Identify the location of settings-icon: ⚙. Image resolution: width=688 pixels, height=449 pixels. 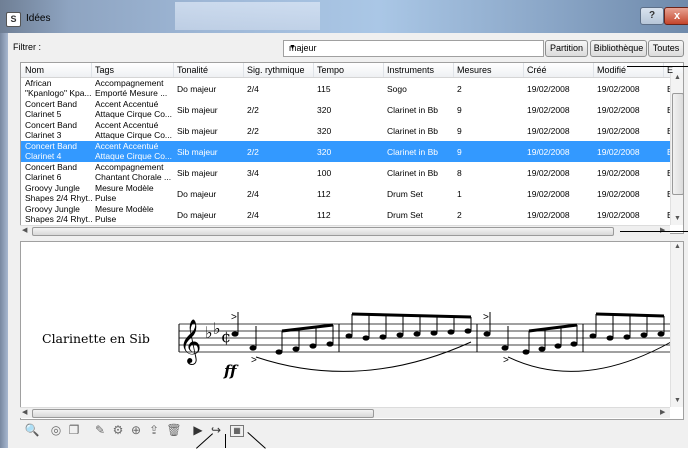
(118, 430).